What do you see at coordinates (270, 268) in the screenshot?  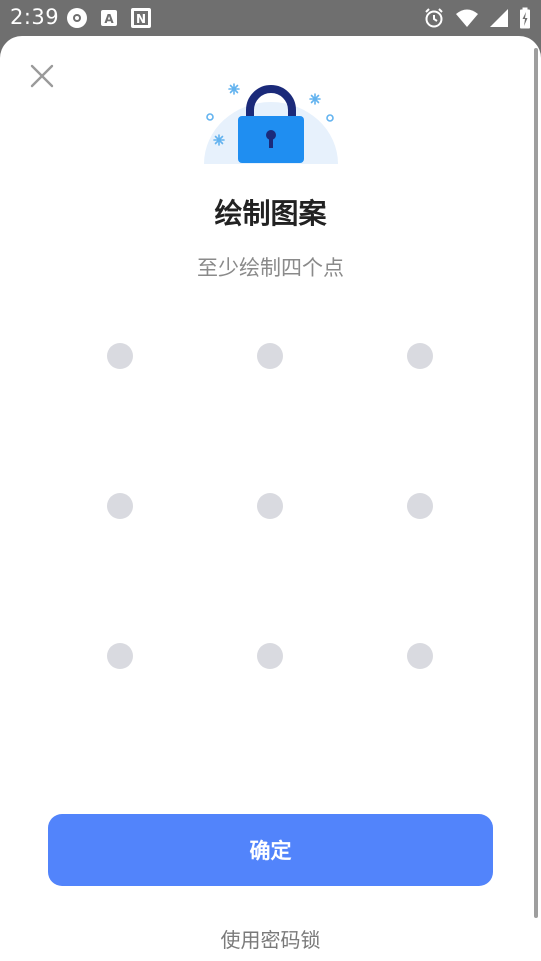 I see `page-subtitle: 至少绘制四个点` at bounding box center [270, 268].